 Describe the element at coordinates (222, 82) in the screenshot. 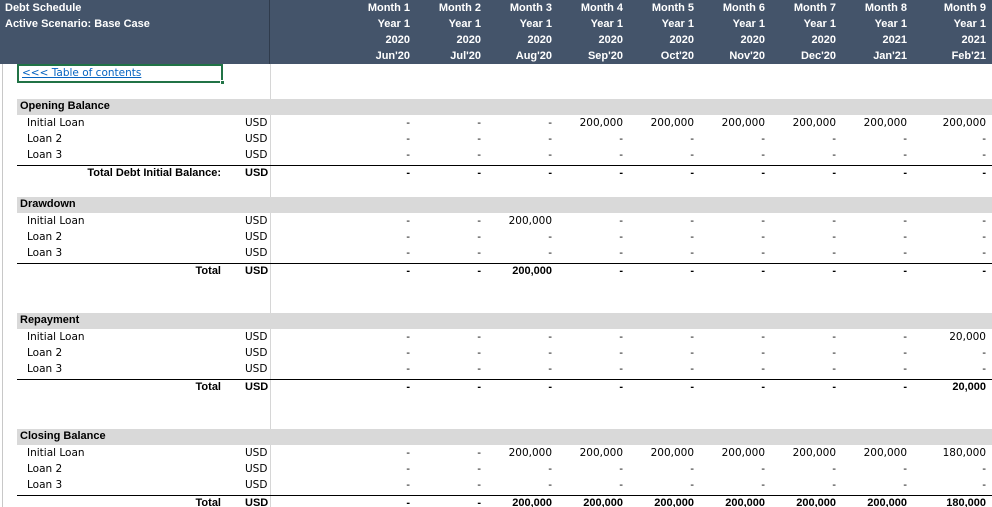

I see `fill-handle` at that location.